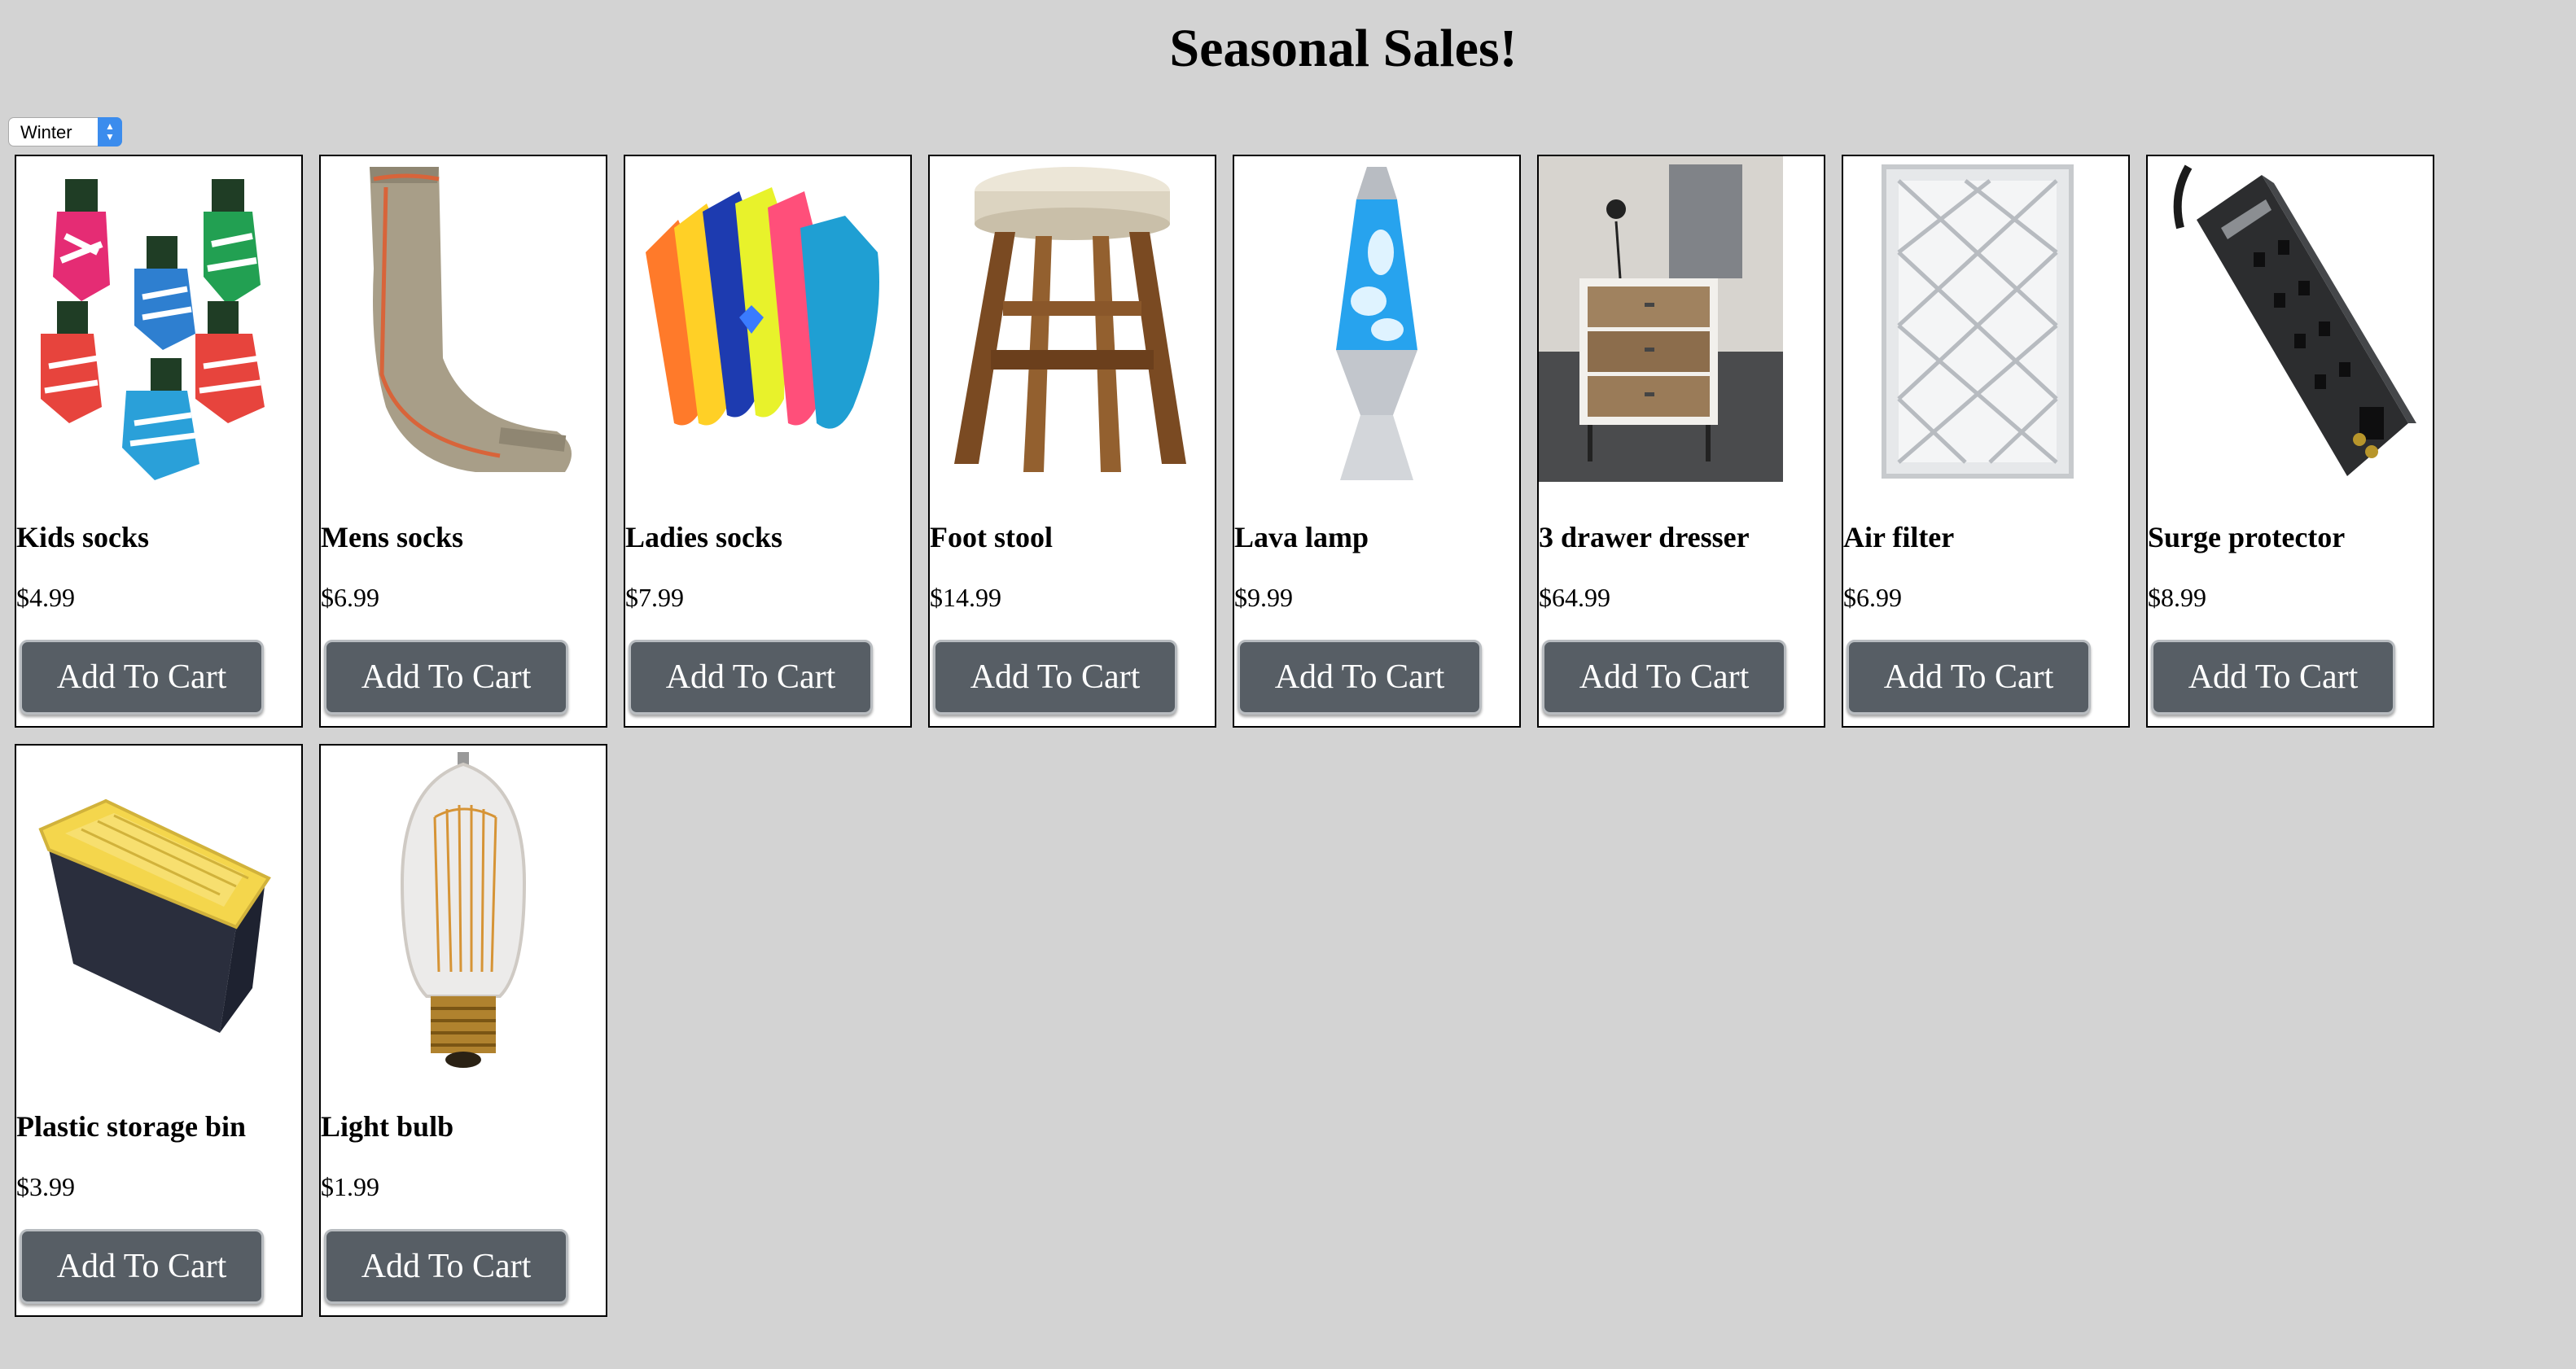  I want to click on product-price: $9.99, so click(1263, 597).